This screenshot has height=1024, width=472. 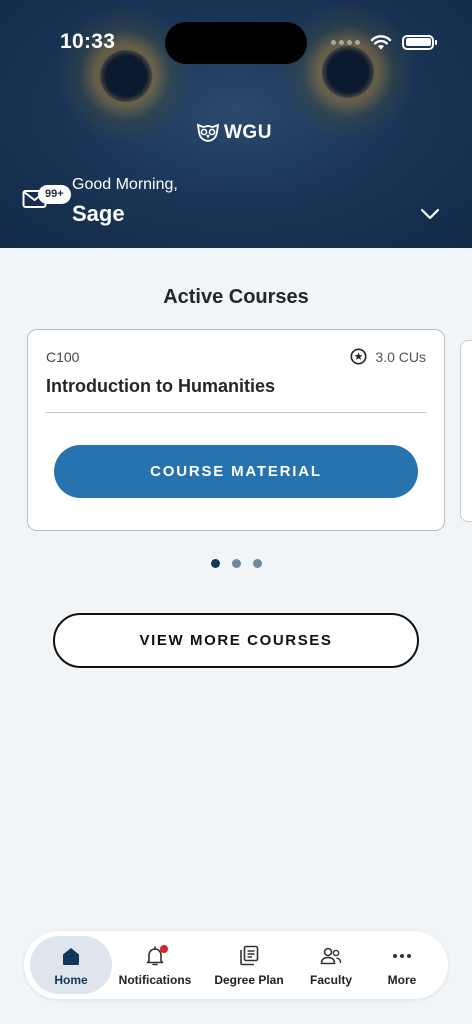 I want to click on wgu-logo: WGU, so click(x=234, y=133).